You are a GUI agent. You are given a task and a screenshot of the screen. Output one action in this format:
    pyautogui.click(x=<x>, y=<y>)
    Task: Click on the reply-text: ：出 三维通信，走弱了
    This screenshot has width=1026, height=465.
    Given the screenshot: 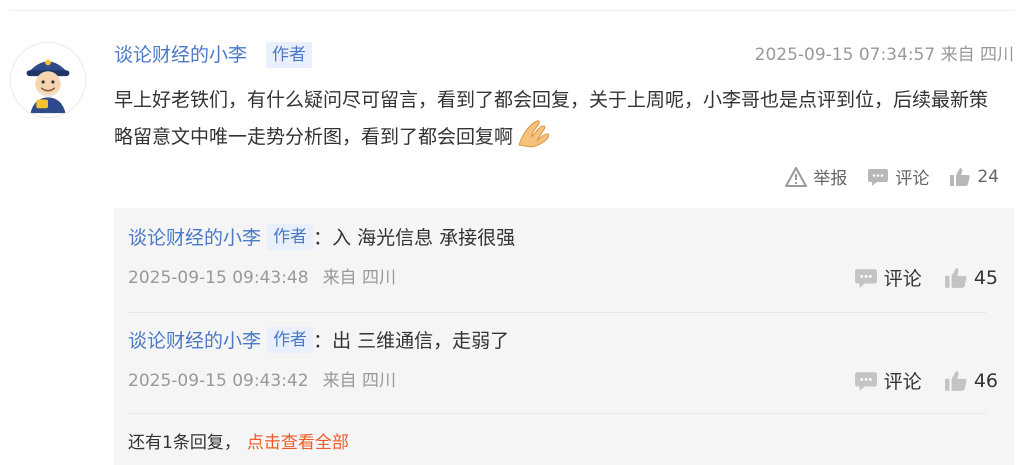 What is the action you would take?
    pyautogui.click(x=411, y=341)
    